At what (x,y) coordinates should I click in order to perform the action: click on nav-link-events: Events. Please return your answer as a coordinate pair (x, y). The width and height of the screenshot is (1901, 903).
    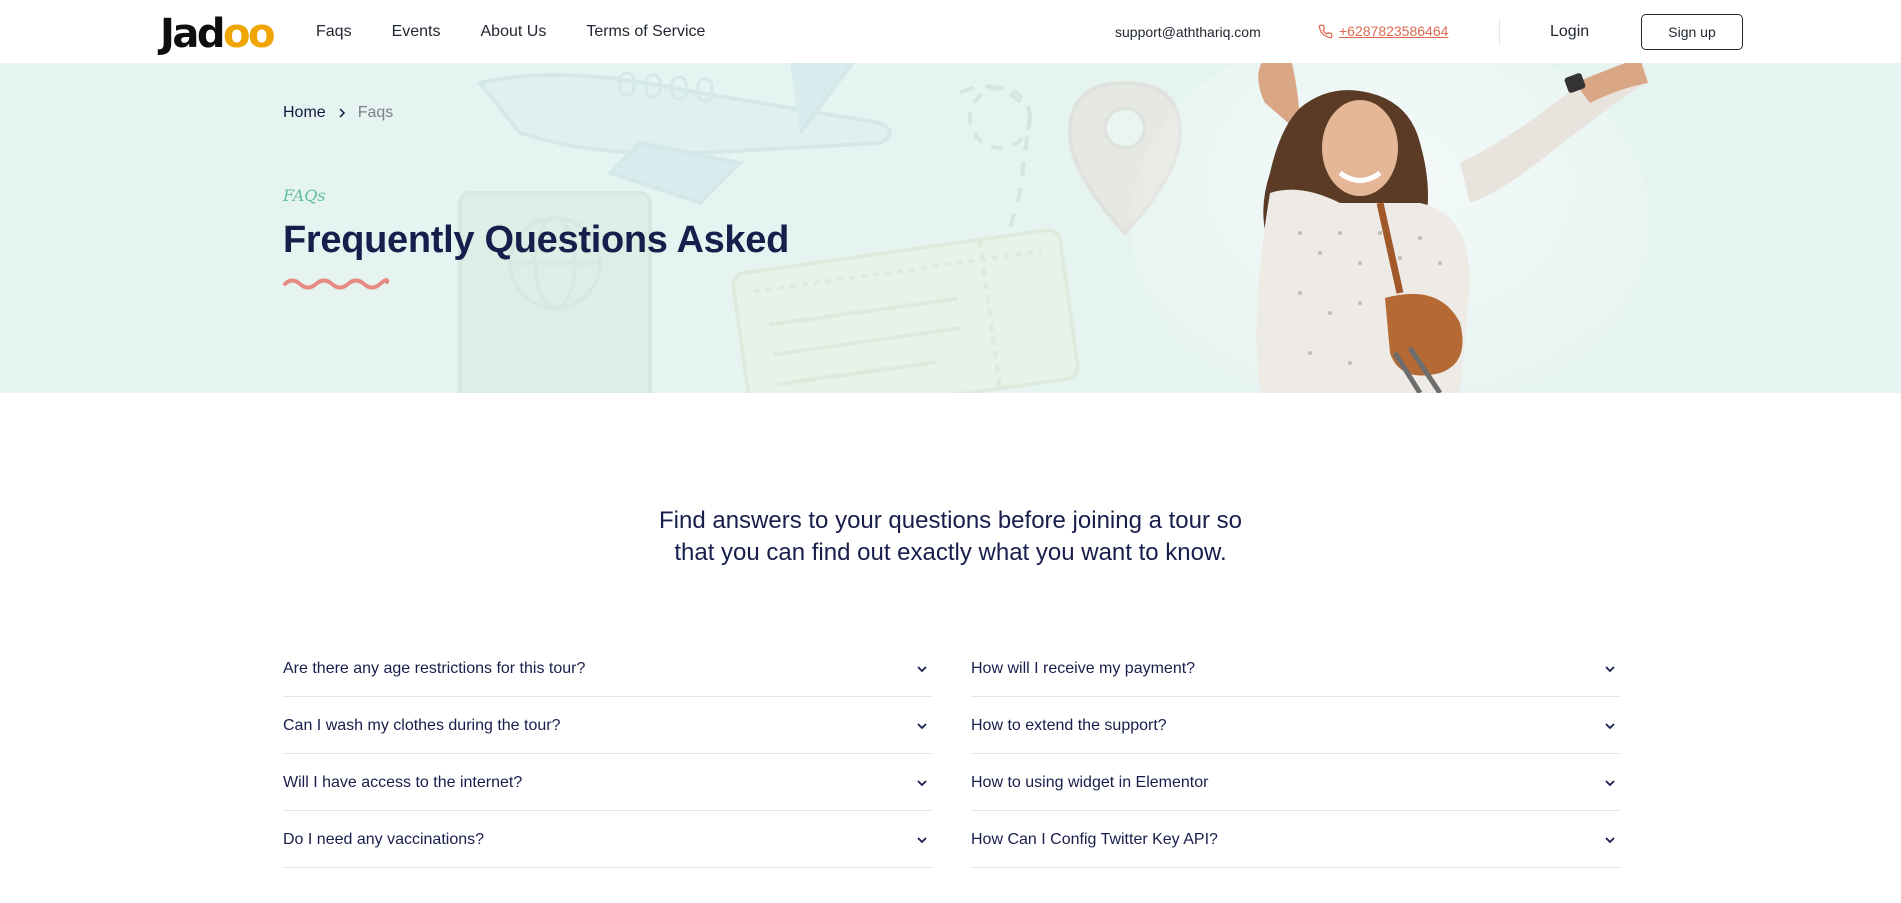
    Looking at the image, I should click on (416, 32).